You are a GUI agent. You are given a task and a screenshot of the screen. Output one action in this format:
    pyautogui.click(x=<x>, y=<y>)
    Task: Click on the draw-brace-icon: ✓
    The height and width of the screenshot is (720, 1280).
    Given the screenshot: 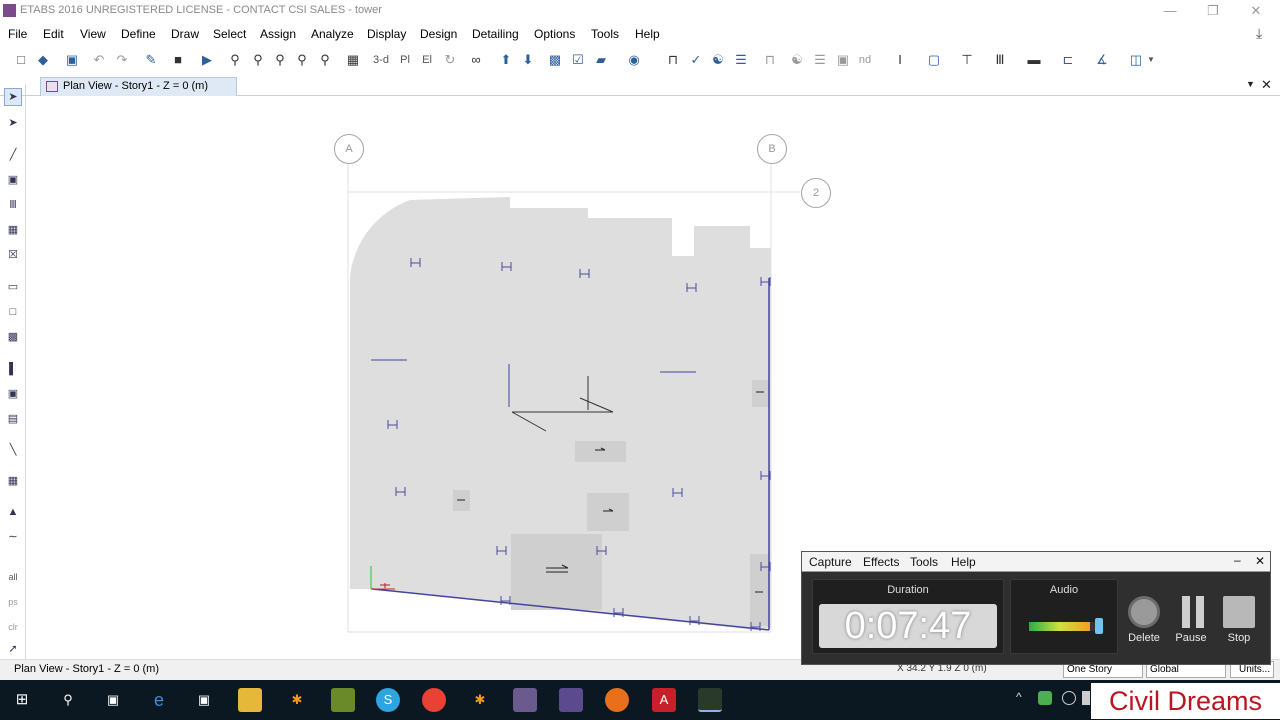 What is the action you would take?
    pyautogui.click(x=696, y=60)
    